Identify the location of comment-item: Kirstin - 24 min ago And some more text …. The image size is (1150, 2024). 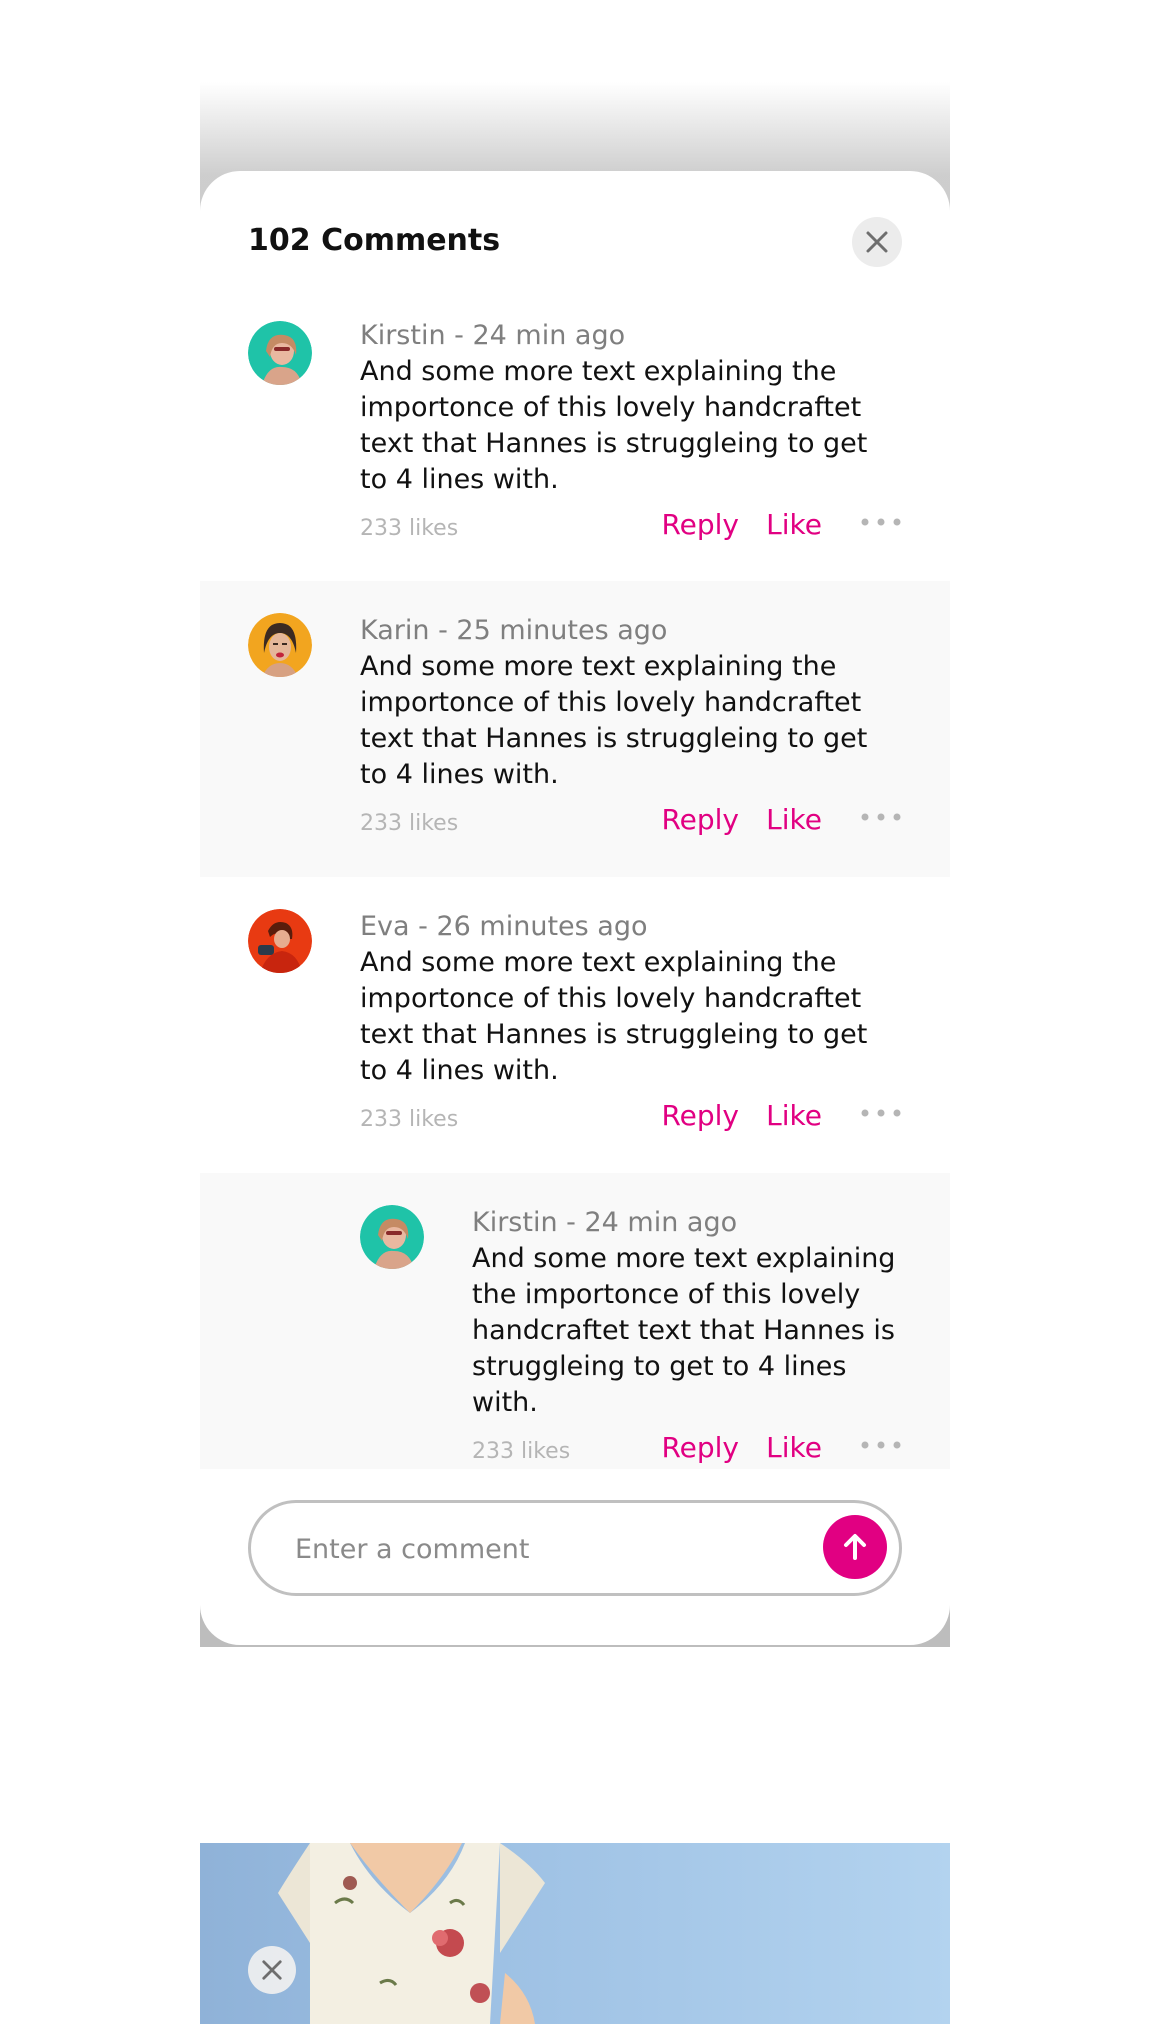
(575, 454).